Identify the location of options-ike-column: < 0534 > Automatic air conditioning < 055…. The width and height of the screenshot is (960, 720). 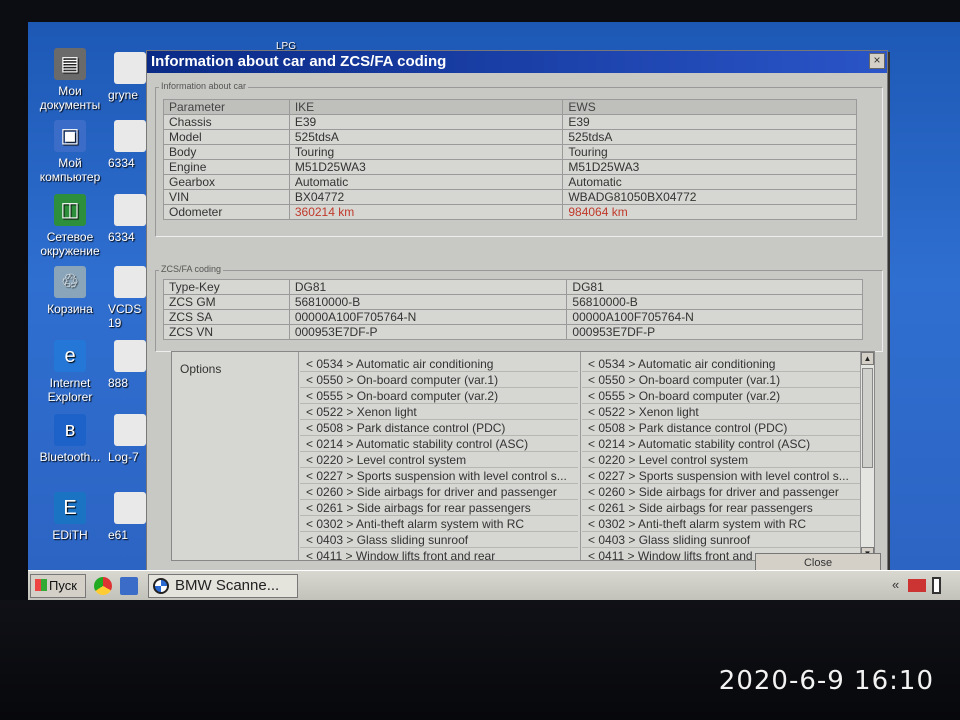
(439, 458).